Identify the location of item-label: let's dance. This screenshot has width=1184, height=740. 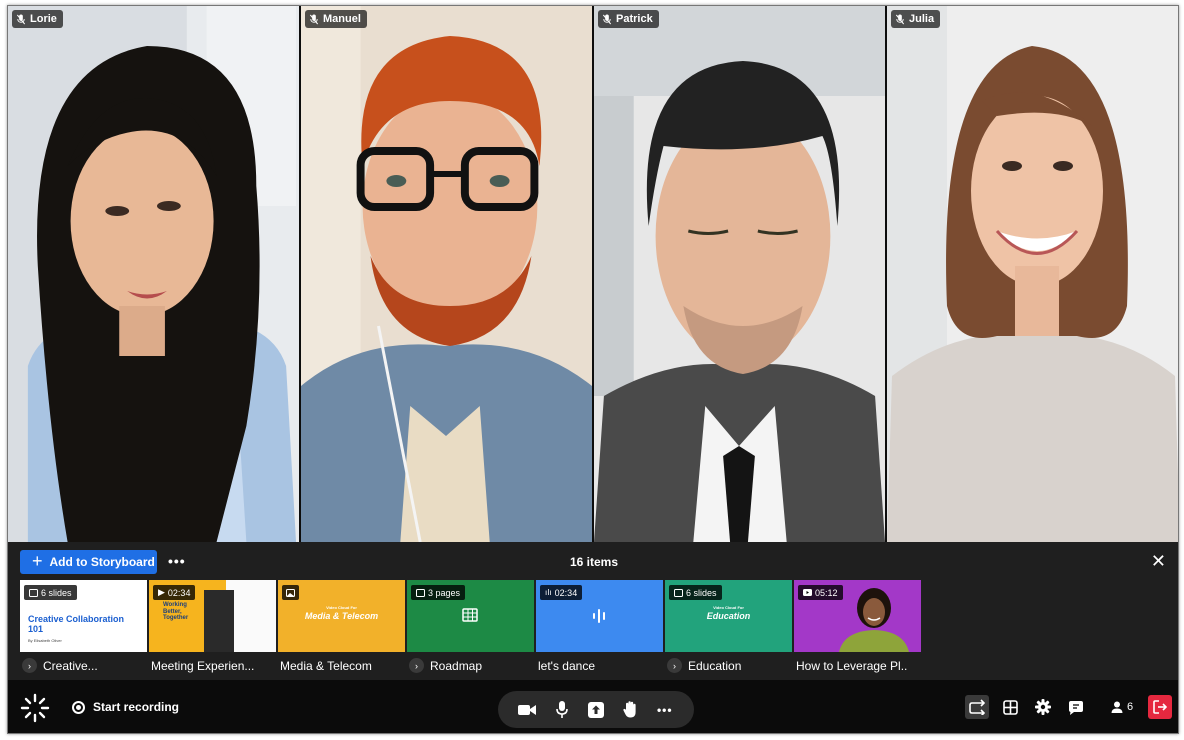
(599, 665).